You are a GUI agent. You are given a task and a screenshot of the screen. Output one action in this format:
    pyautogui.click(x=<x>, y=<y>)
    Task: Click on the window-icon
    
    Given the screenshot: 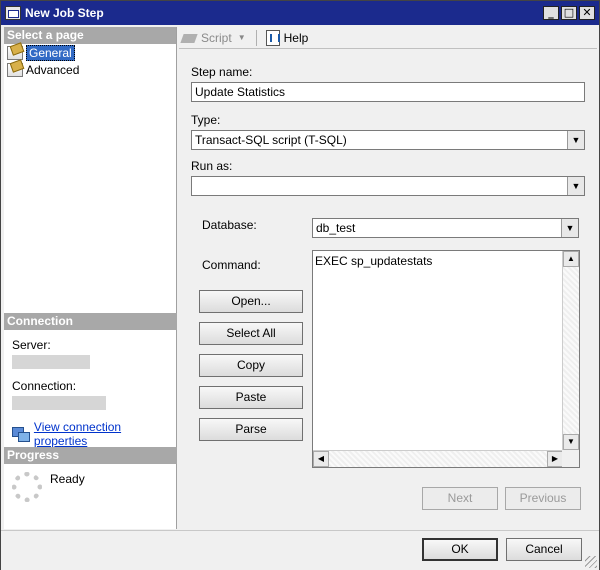 What is the action you would take?
    pyautogui.click(x=13, y=13)
    